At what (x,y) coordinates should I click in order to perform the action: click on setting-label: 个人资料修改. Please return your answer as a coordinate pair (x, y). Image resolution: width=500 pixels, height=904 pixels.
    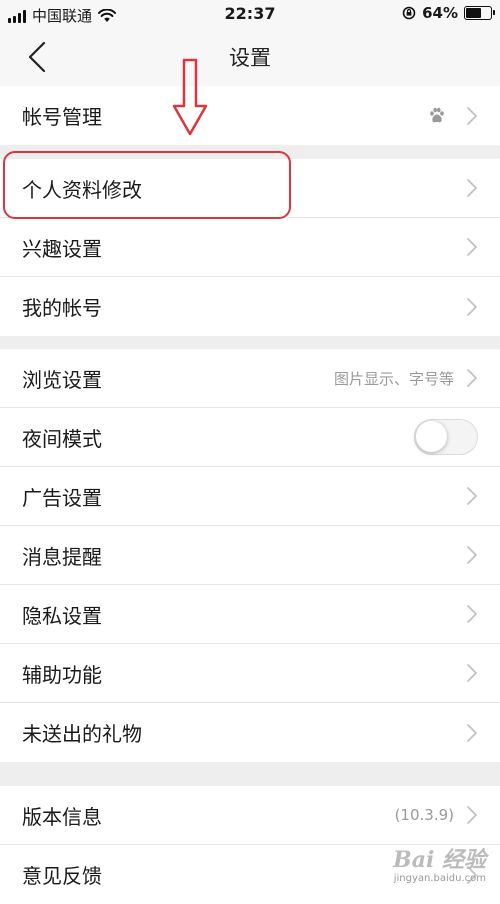
    Looking at the image, I should click on (82, 189).